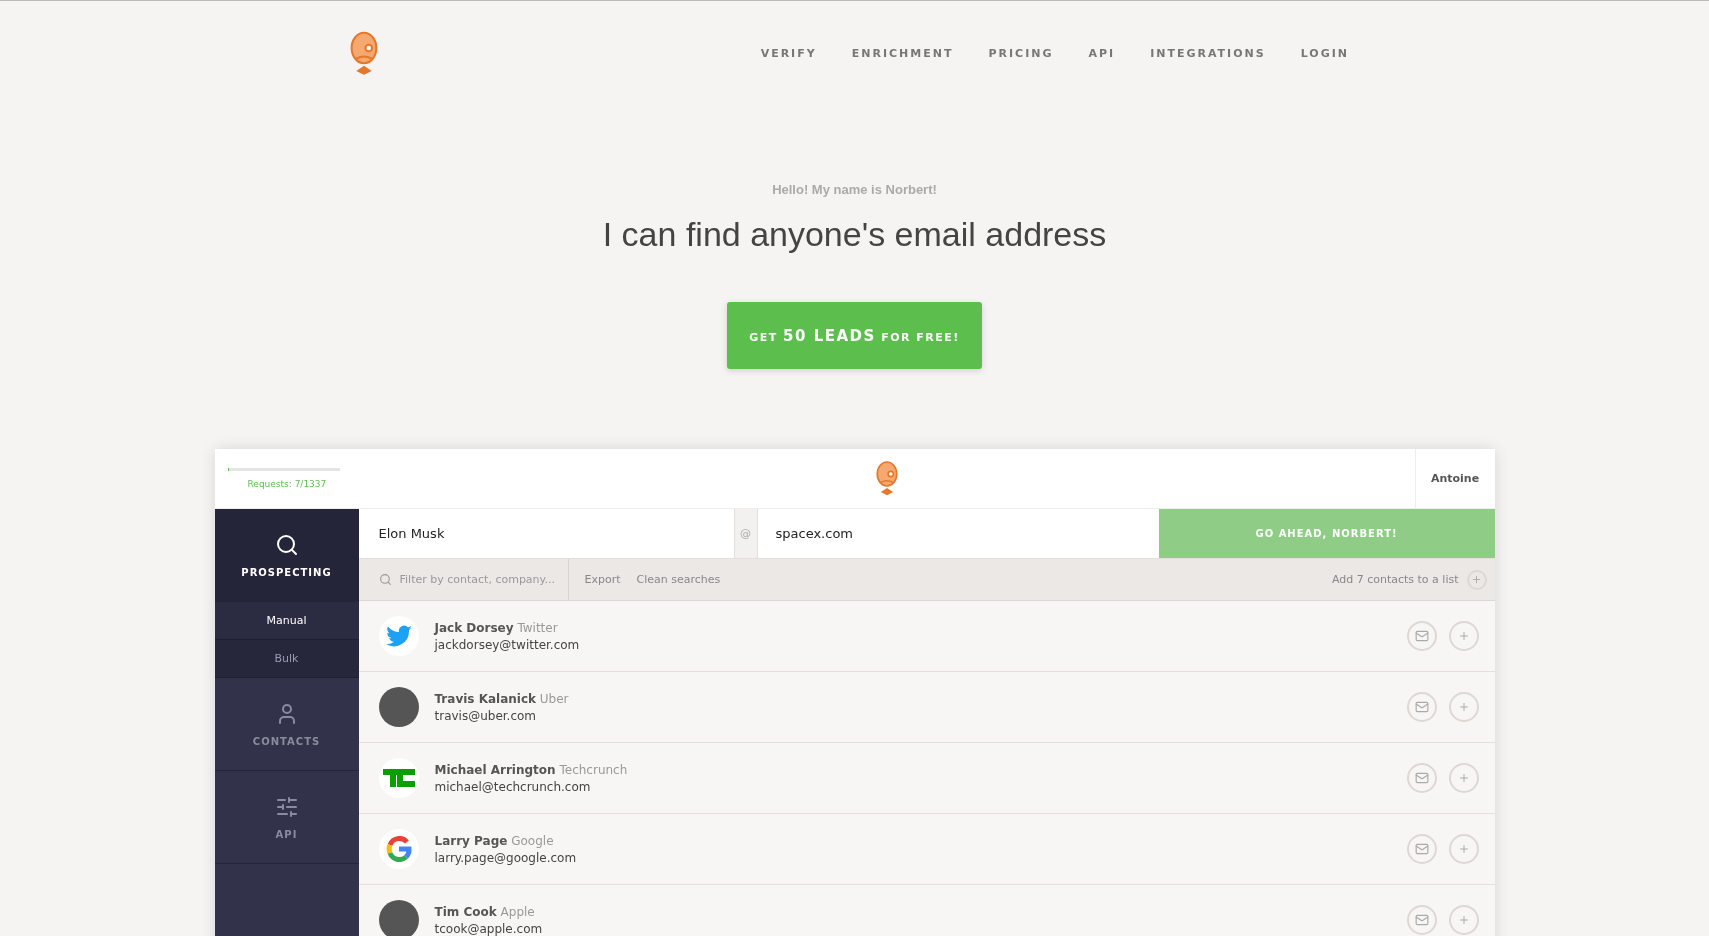 This screenshot has width=1709, height=936. Describe the element at coordinates (286, 725) in the screenshot. I see `sidebar-item: CONTACTS` at that location.